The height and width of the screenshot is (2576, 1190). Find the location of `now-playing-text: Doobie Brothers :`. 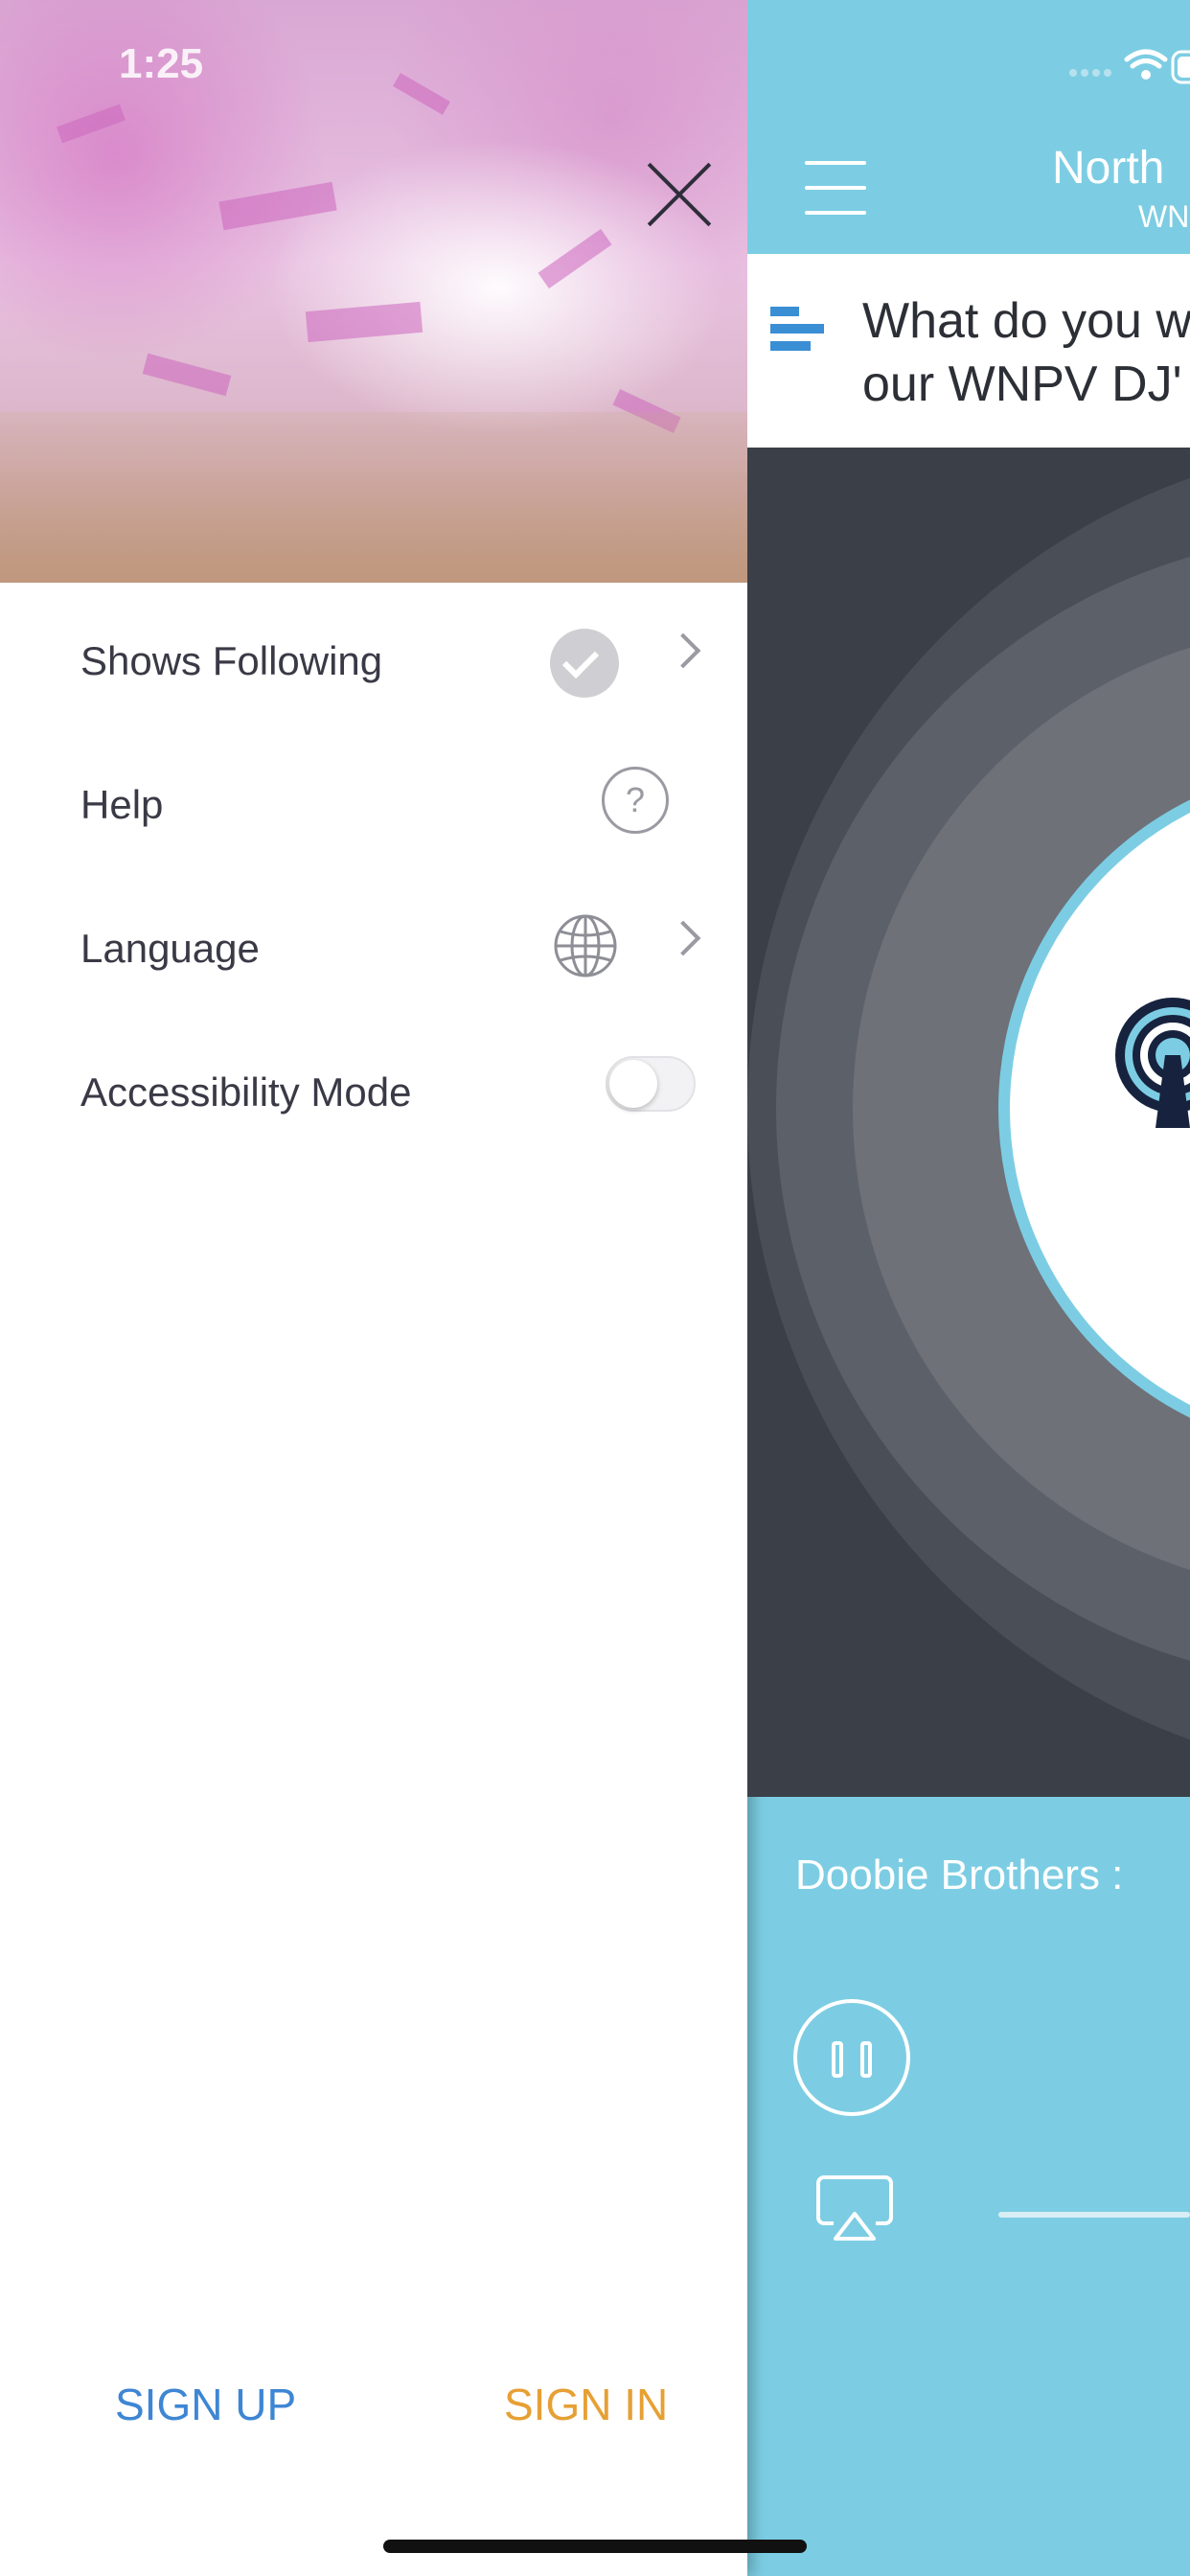

now-playing-text: Doobie Brothers : is located at coordinates (960, 1875).